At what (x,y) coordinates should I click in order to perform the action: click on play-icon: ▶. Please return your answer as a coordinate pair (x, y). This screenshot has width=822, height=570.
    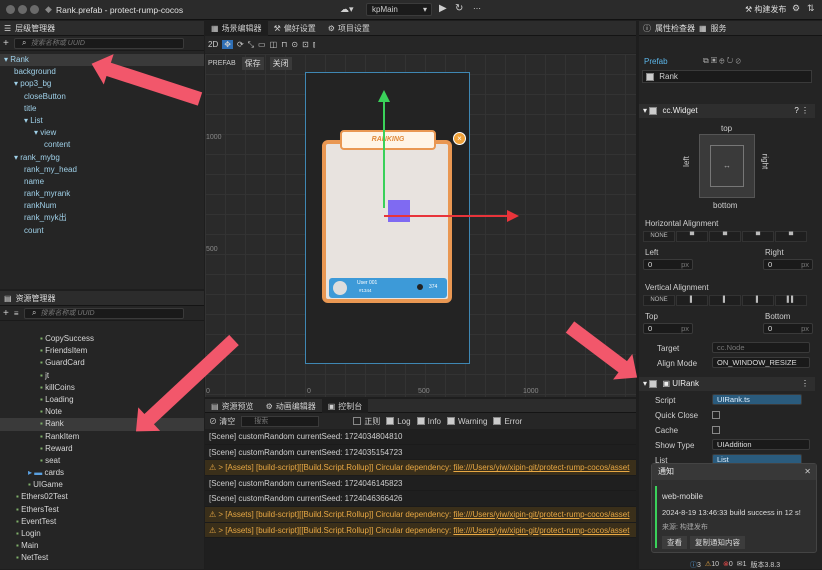
    Looking at the image, I should click on (443, 8).